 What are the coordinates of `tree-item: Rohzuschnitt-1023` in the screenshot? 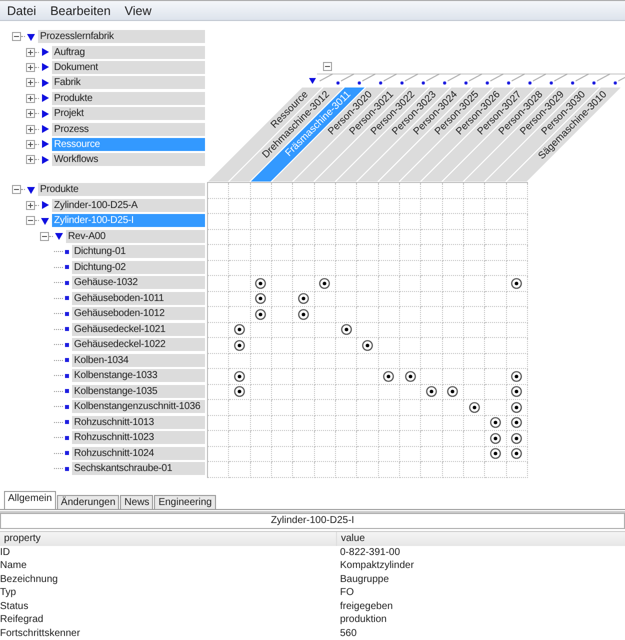 It's located at (138, 437).